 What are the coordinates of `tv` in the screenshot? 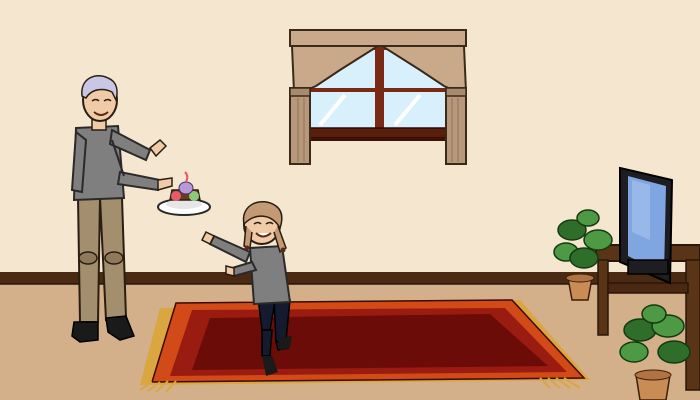 It's located at (646, 225).